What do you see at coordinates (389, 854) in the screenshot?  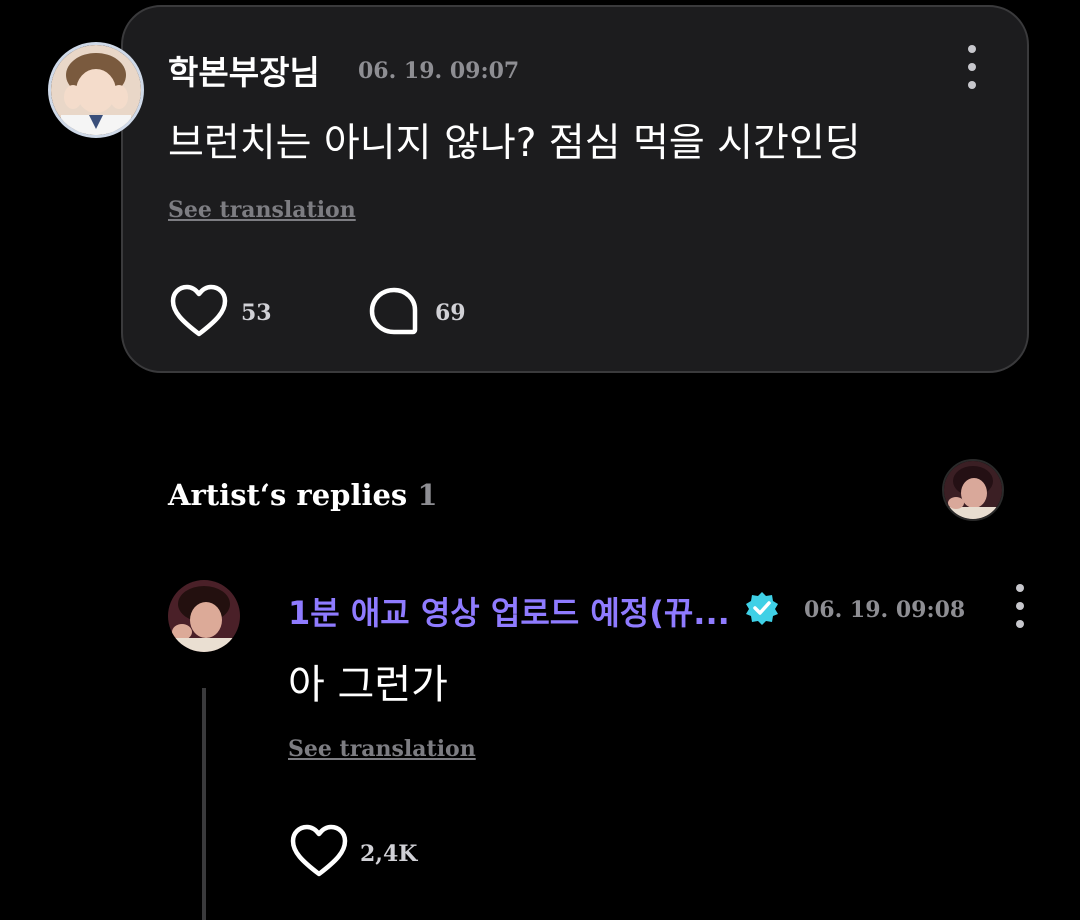 I see `reply-like-count: 2,4K` at bounding box center [389, 854].